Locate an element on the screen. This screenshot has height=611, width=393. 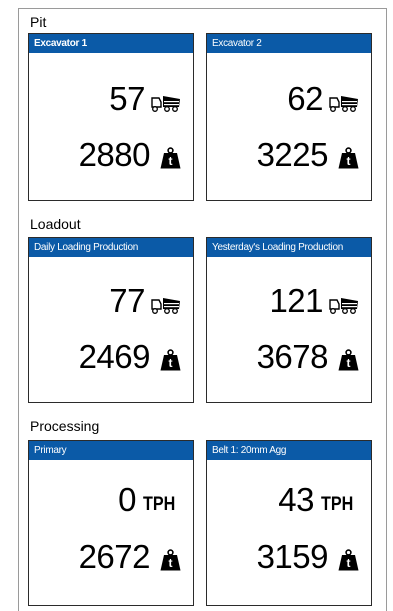
card-title: Excavator 1 is located at coordinates (111, 43).